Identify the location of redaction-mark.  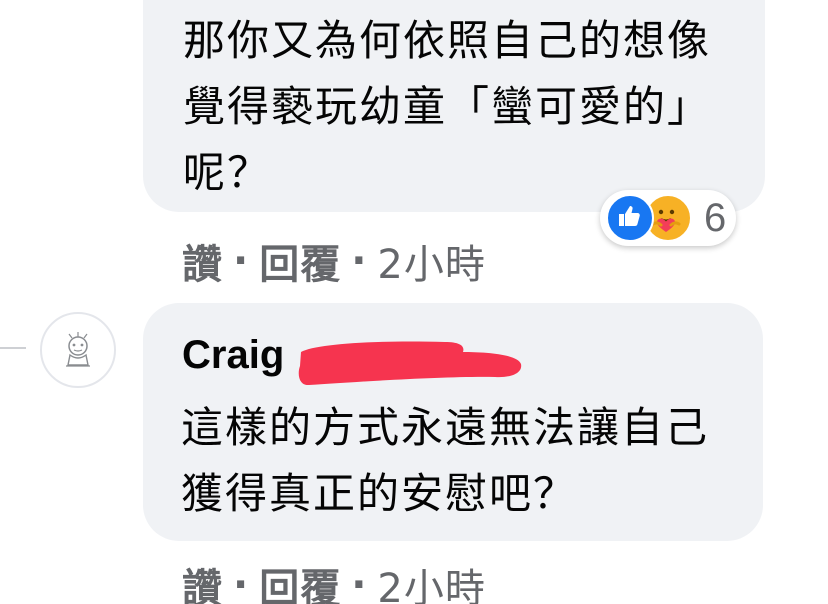
(410, 363).